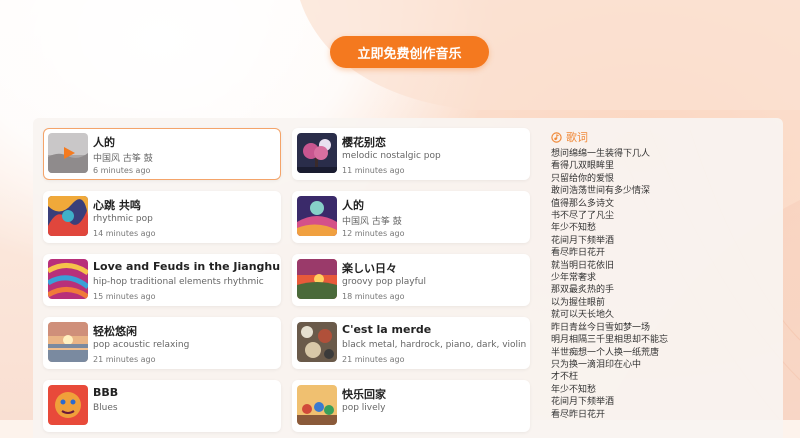 The width and height of the screenshot is (800, 438). What do you see at coordinates (364, 394) in the screenshot?
I see `song-title: 快乐回家` at bounding box center [364, 394].